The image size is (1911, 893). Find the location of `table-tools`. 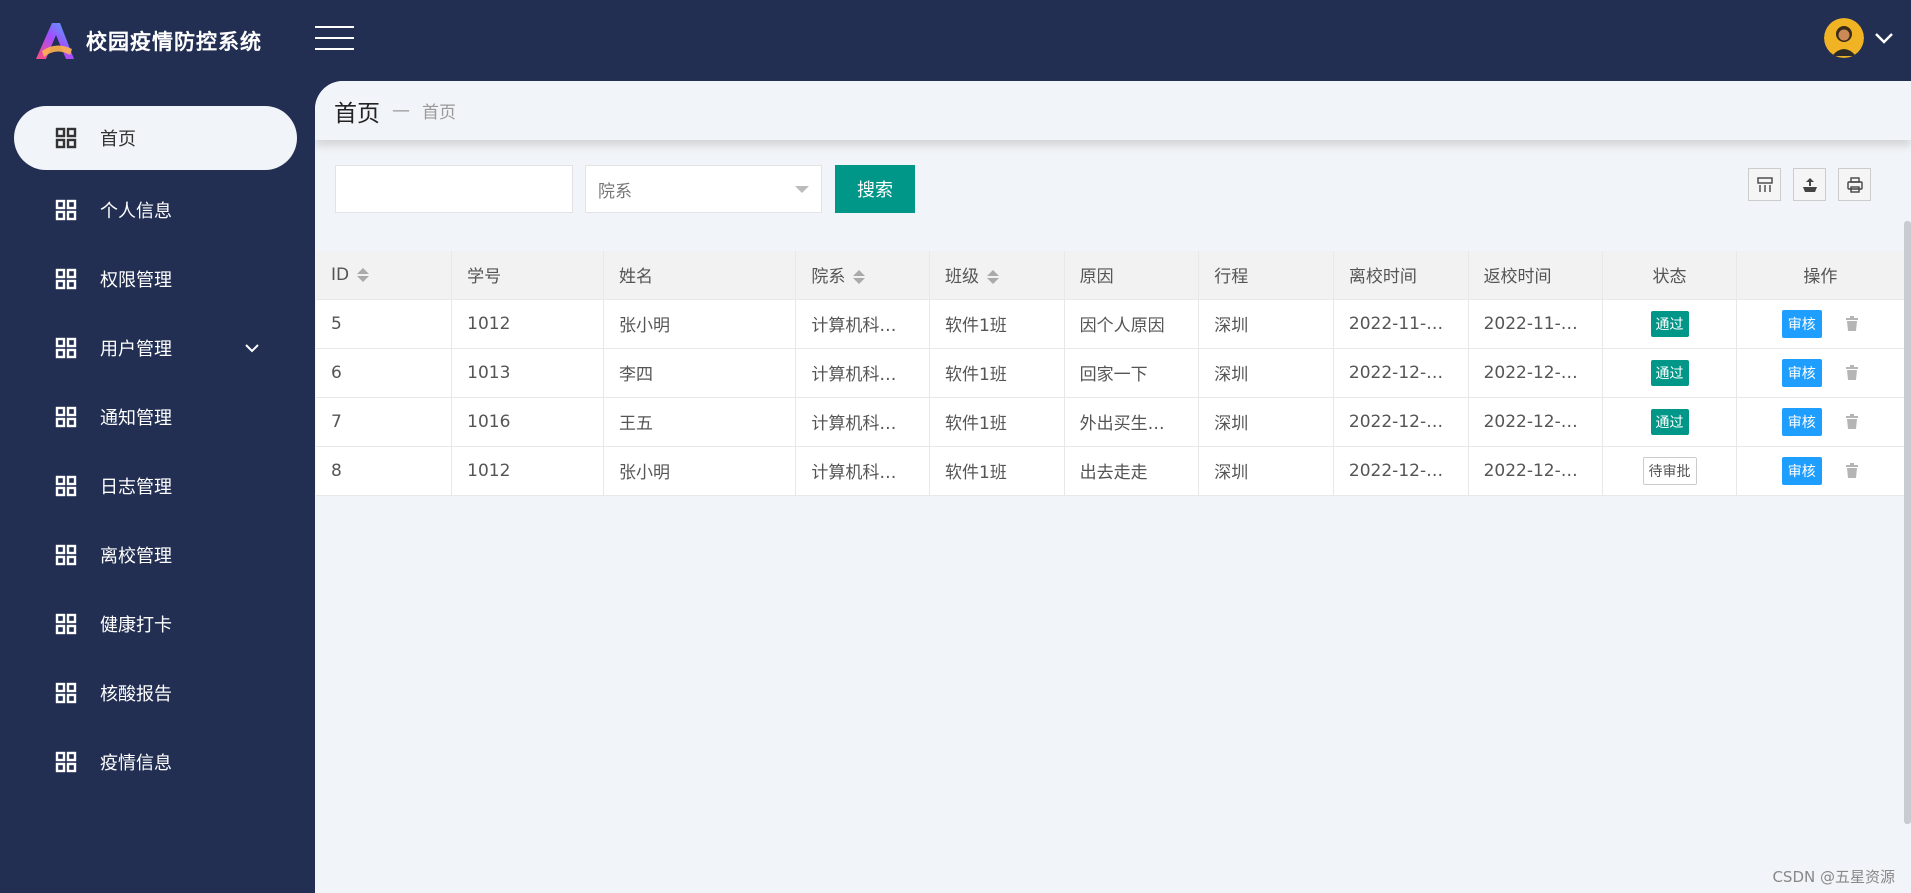

table-tools is located at coordinates (1809, 184).